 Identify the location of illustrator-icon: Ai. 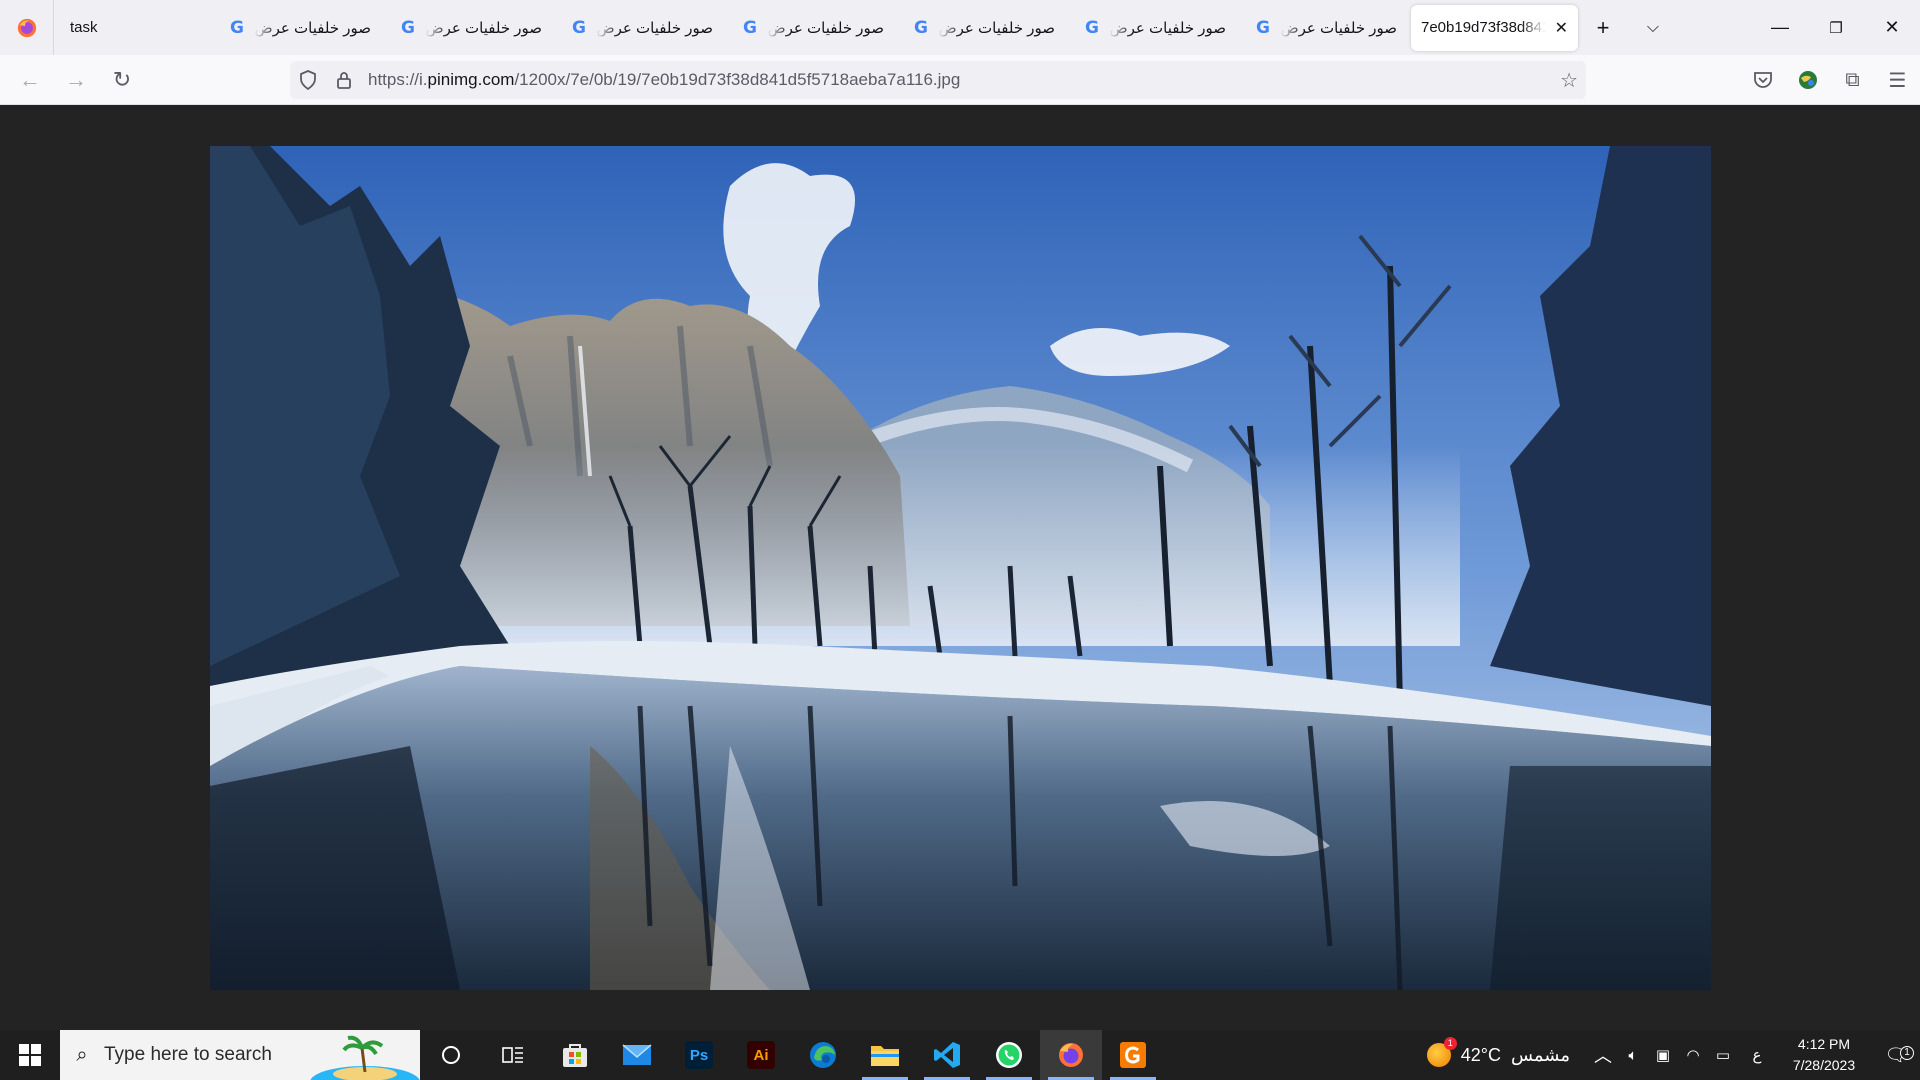
(761, 1055).